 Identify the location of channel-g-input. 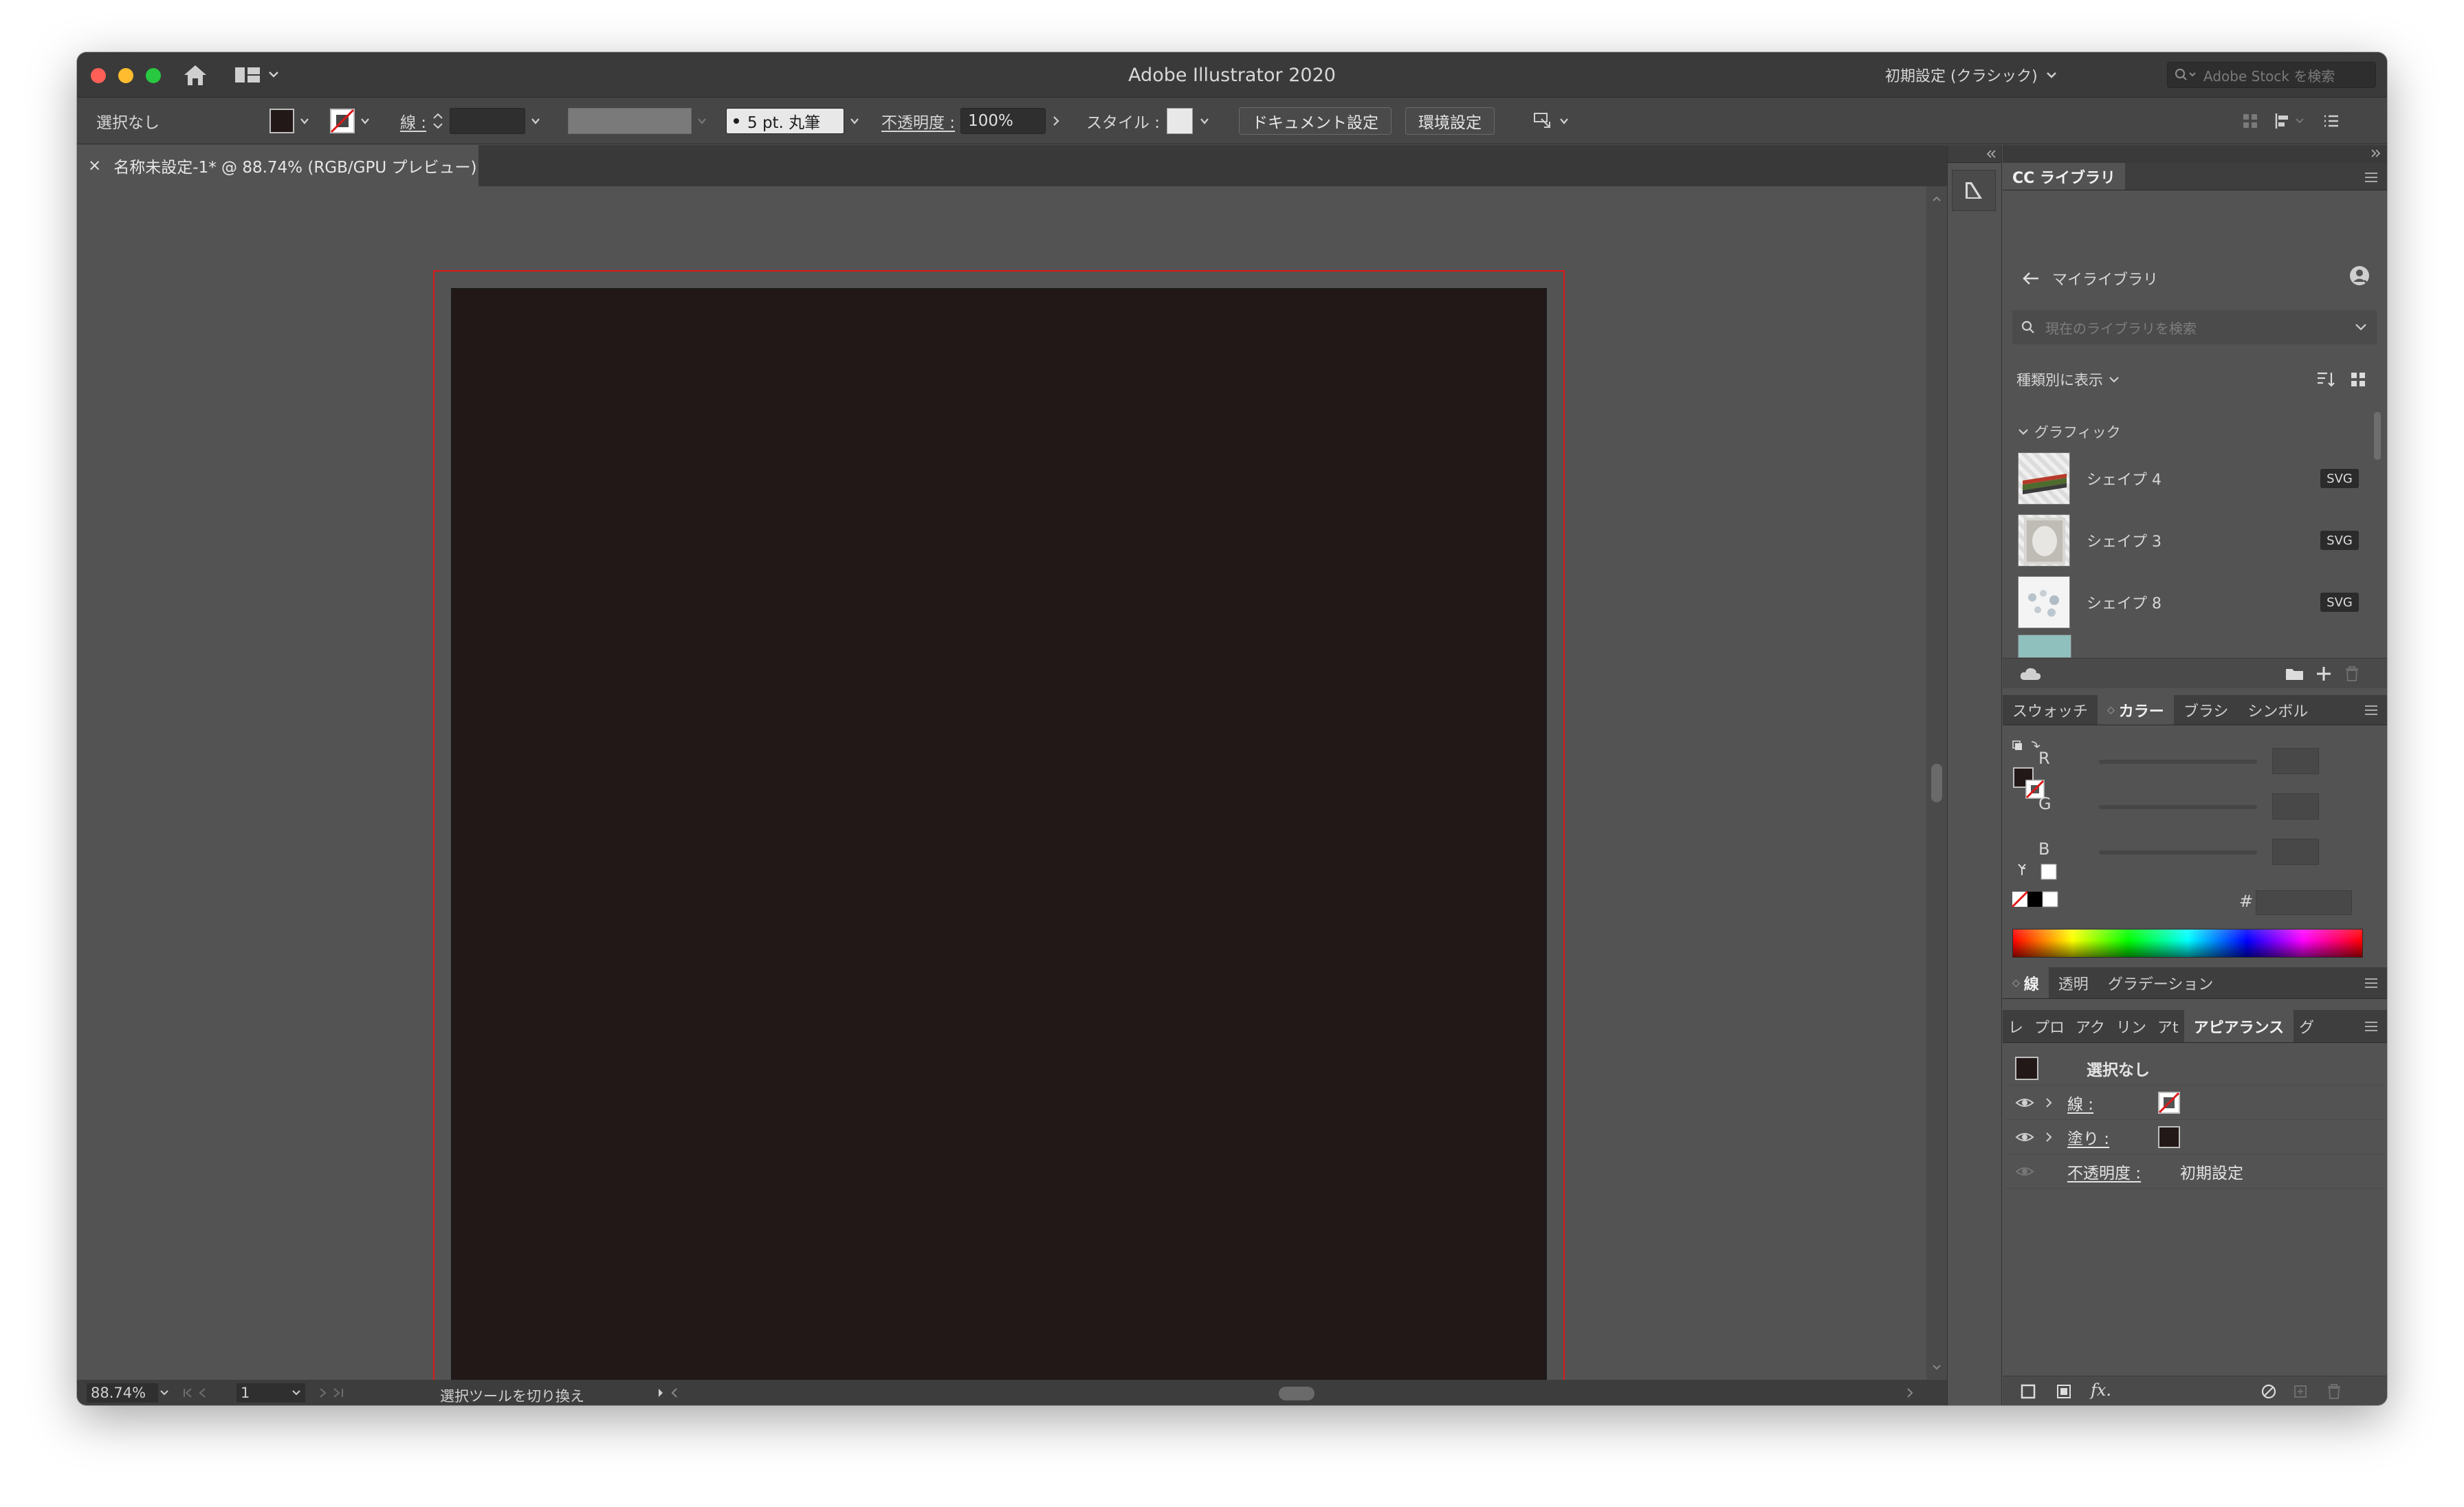
(2295, 807).